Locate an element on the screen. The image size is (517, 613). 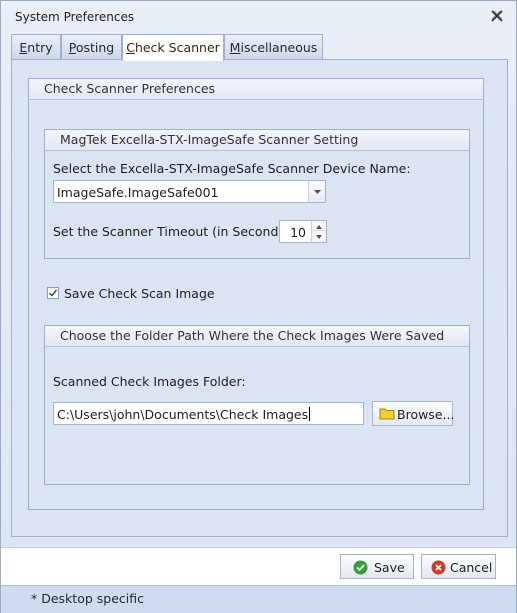
close-icon is located at coordinates (497, 16).